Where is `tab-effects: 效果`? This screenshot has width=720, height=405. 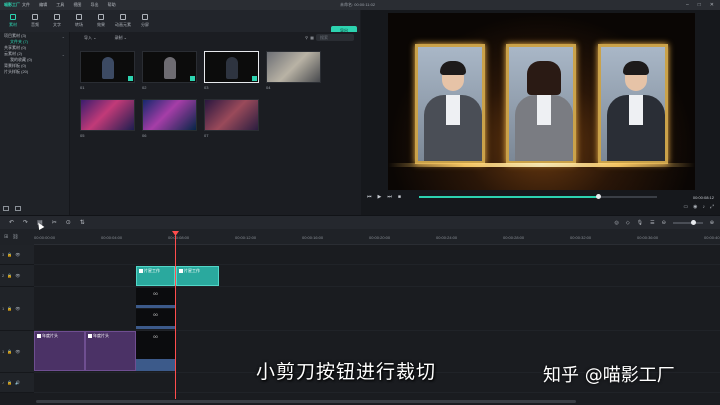
tab-effects: 效果 is located at coordinates (101, 21).